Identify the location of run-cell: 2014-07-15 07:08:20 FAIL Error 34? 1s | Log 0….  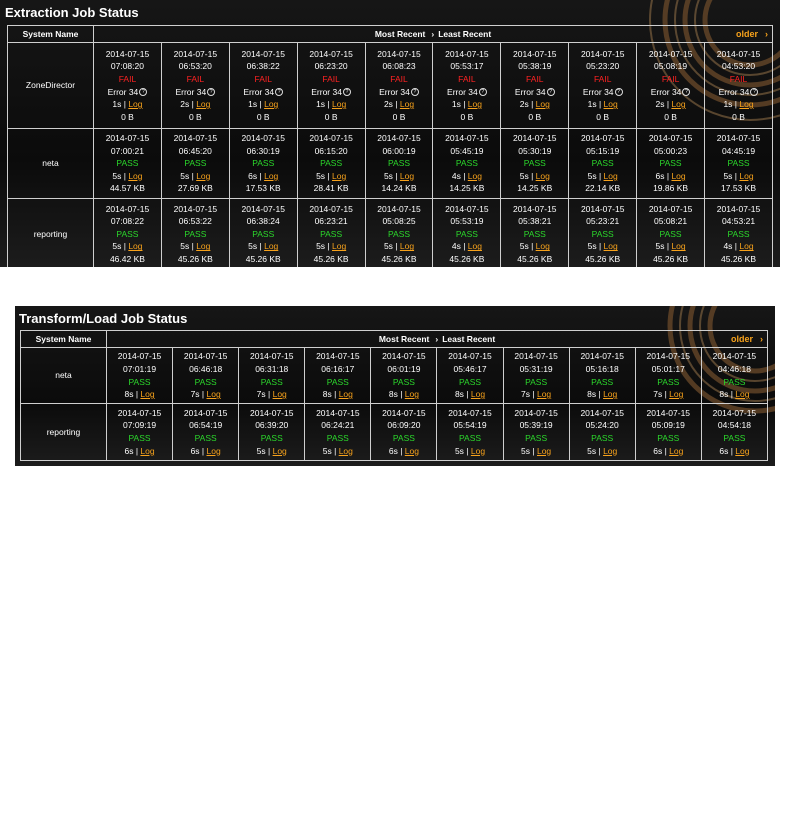
(127, 85).